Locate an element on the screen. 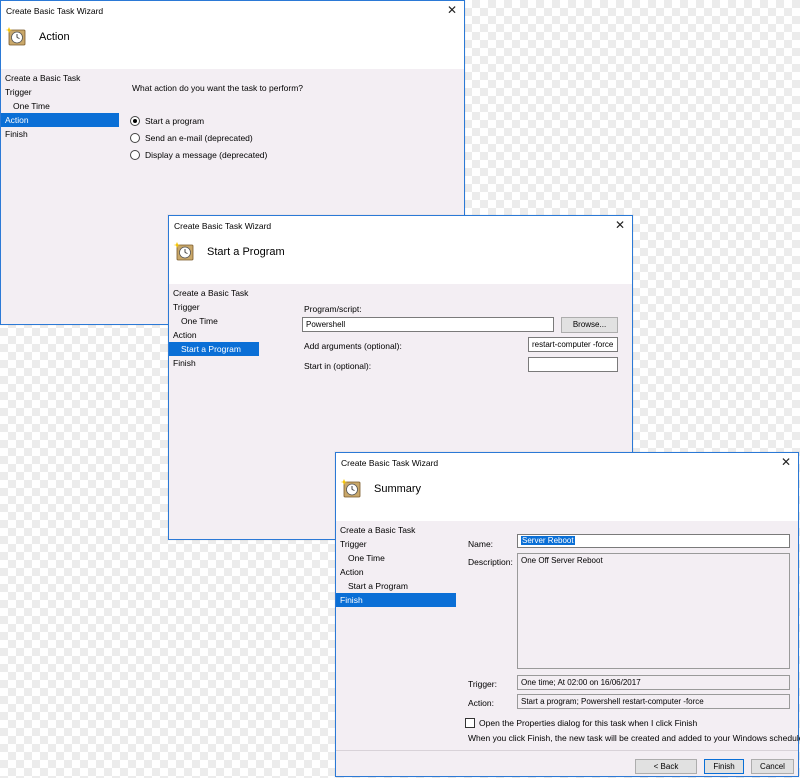  add-arguments-input: restart-computer -force is located at coordinates (573, 344).